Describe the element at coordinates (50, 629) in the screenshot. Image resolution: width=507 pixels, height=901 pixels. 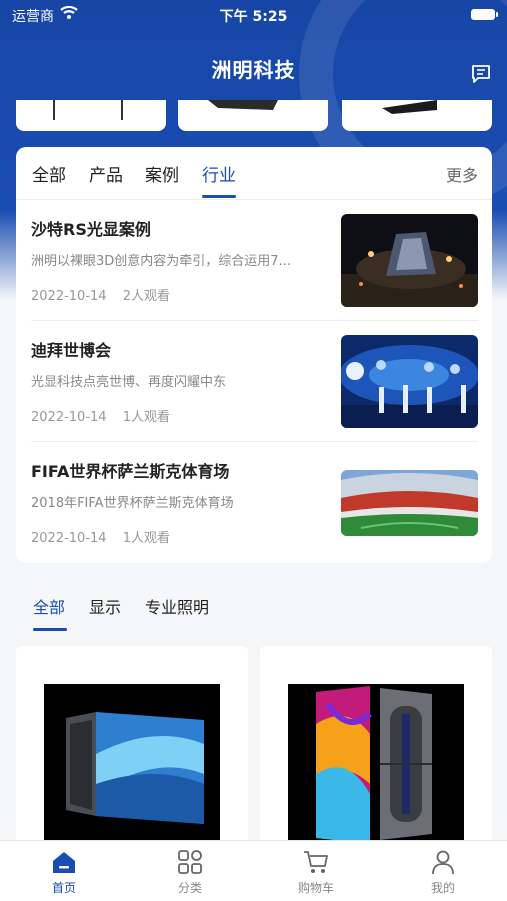
I see `active-category-indicator` at that location.